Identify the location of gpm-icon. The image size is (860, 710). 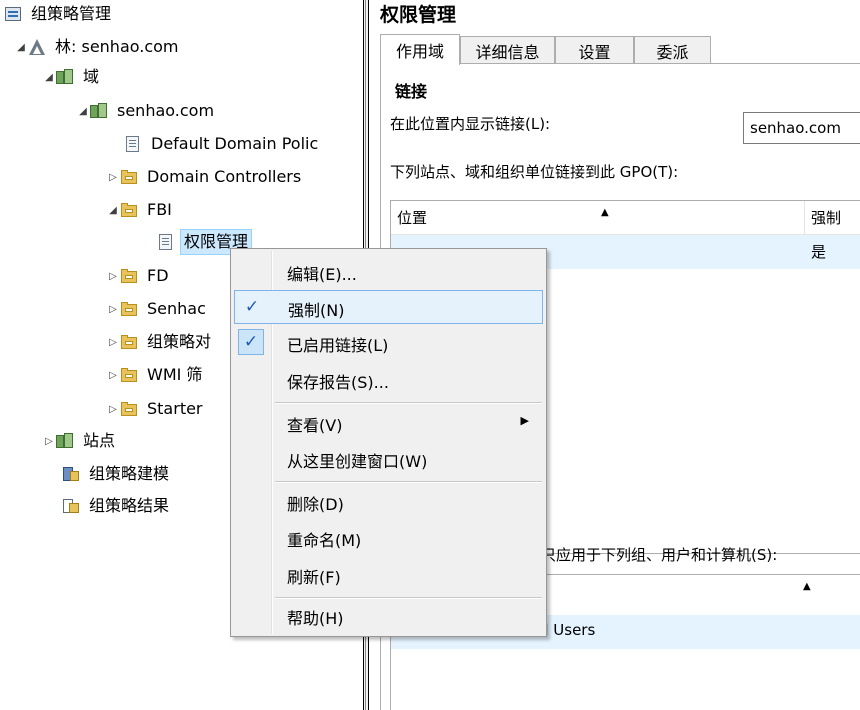
(13, 14).